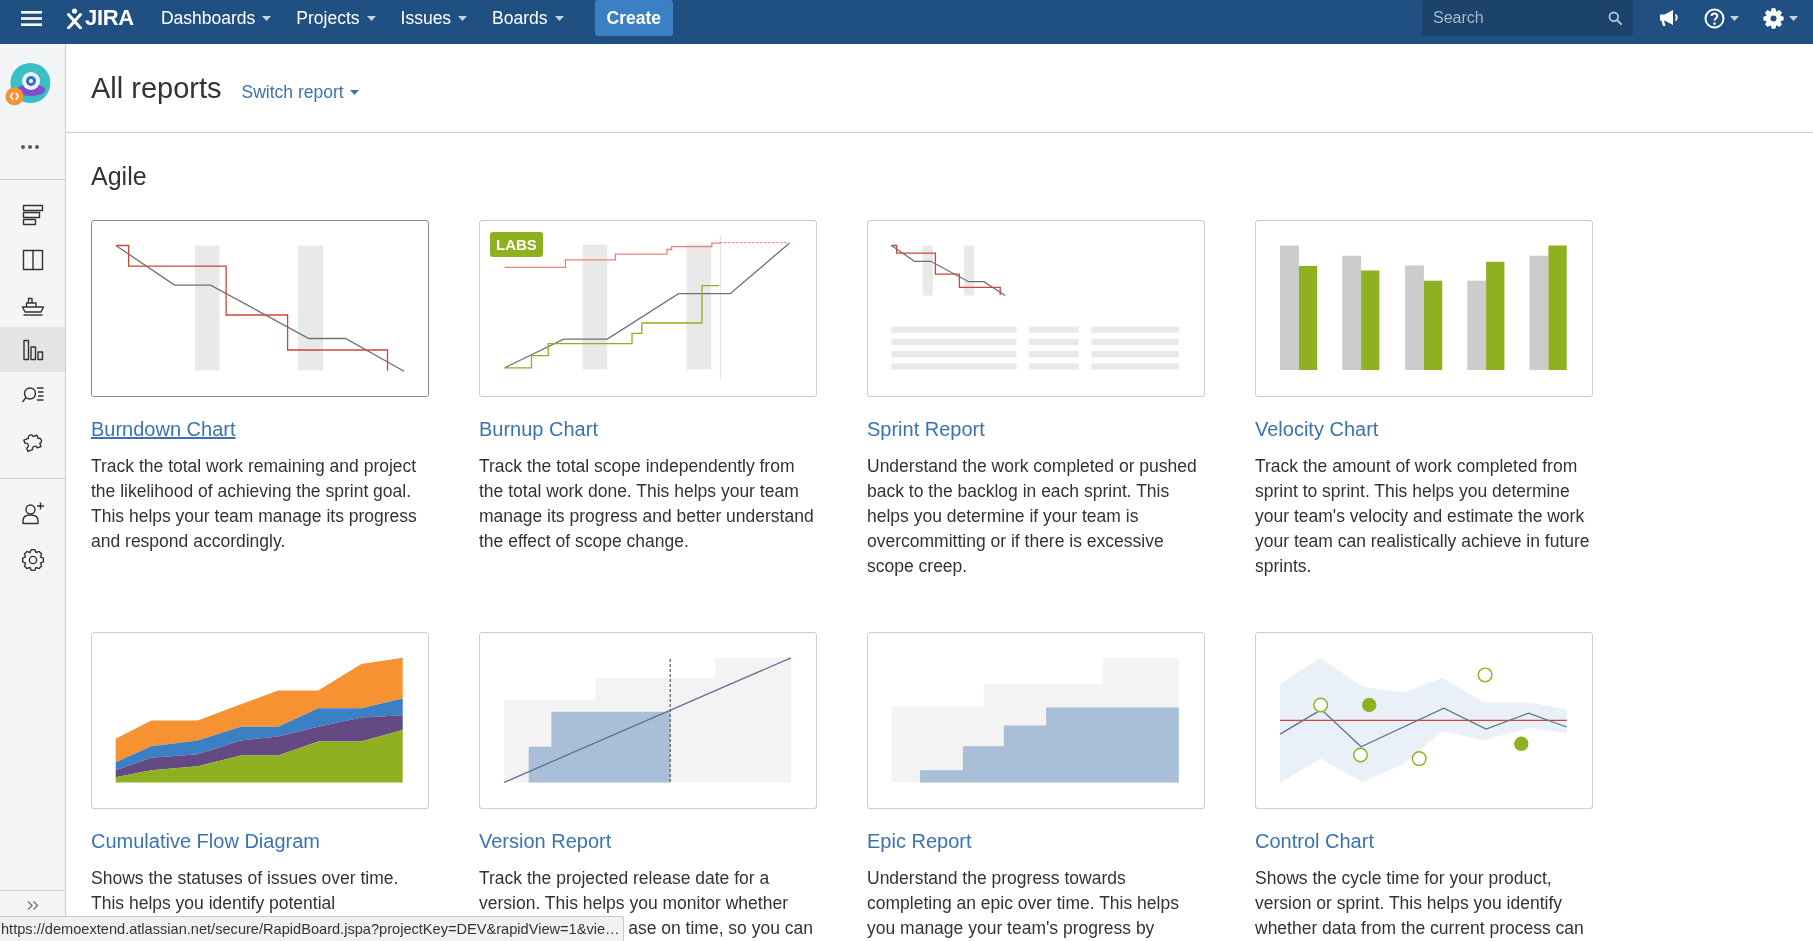  I want to click on megaphone-icon, so click(1669, 18).